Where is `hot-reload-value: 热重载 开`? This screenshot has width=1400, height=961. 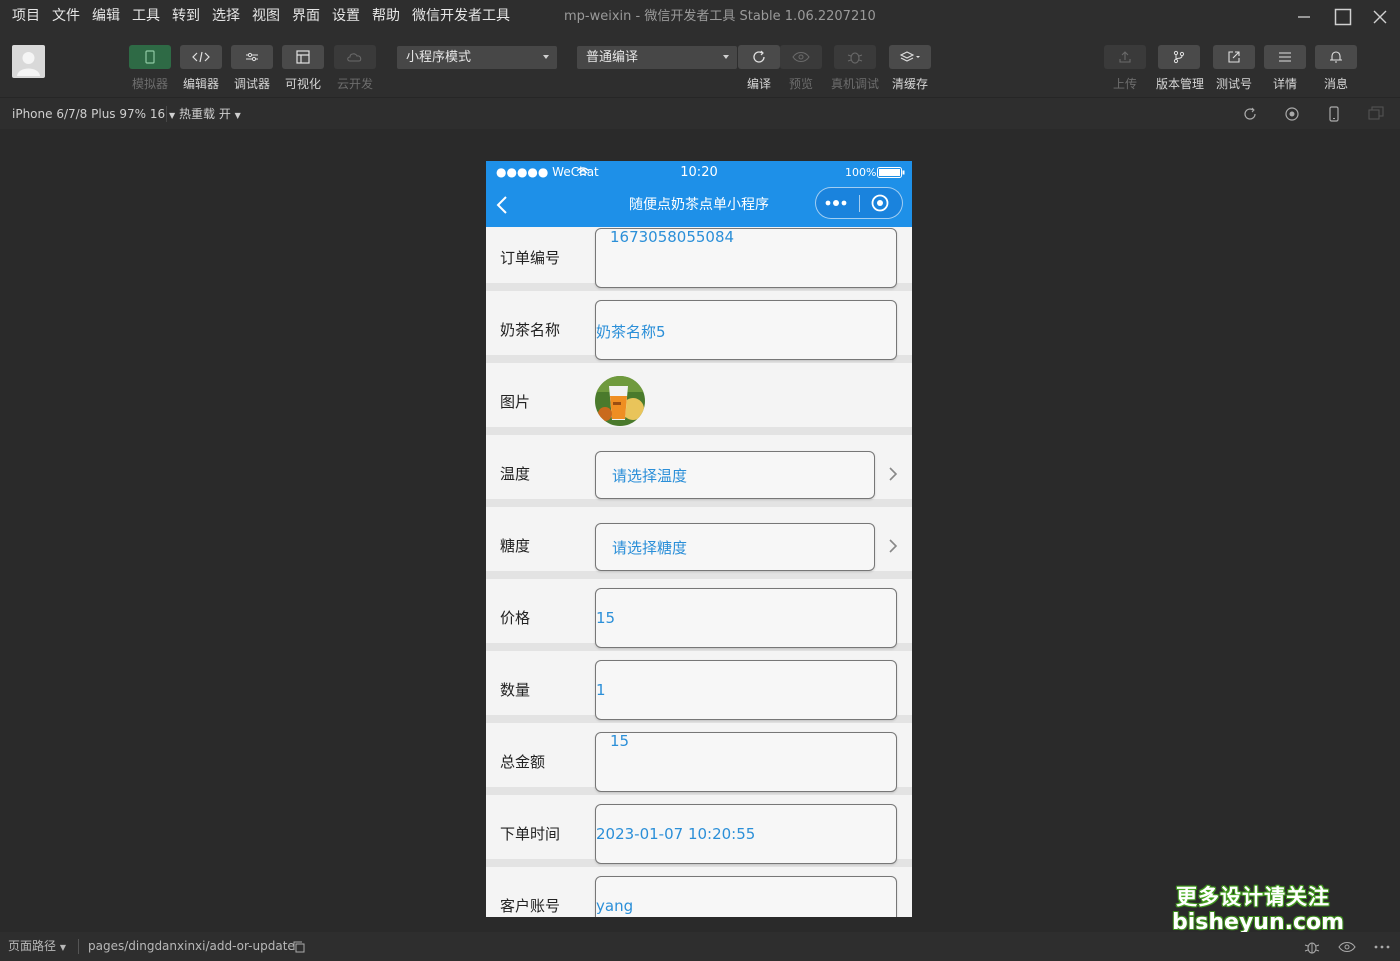 hot-reload-value: 热重载 开 is located at coordinates (205, 114).